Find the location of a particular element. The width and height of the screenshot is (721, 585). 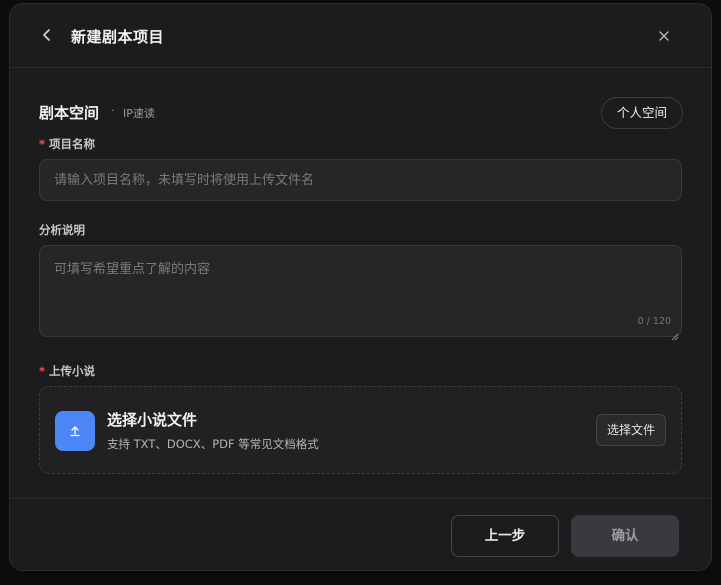

choose-file-button: 选择文件 is located at coordinates (631, 430).